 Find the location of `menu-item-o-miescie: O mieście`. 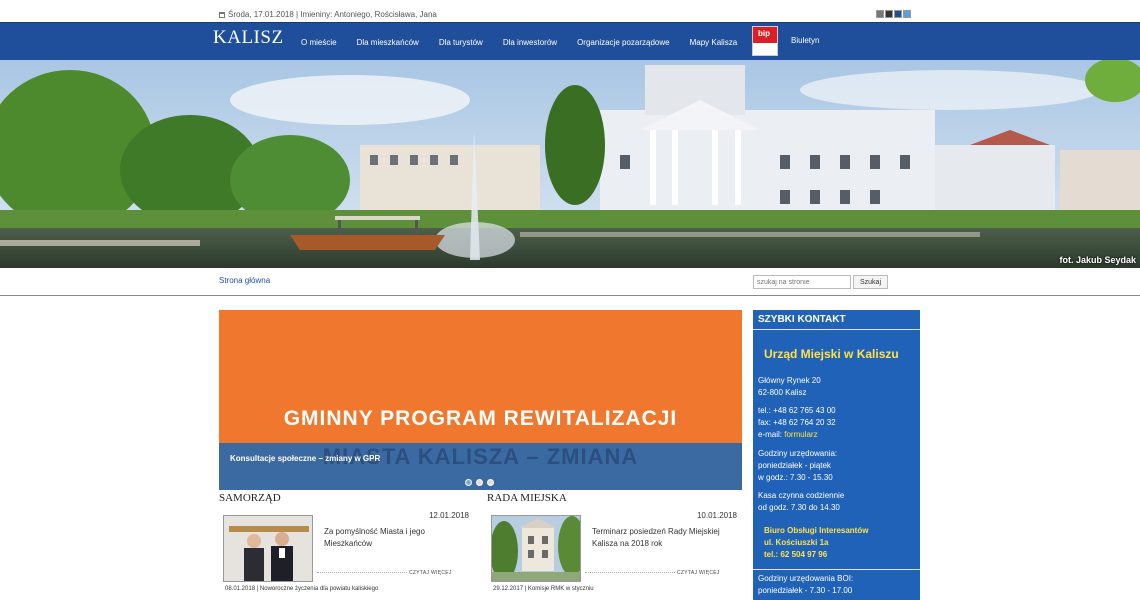

menu-item-o-miescie: O mieście is located at coordinates (319, 42).